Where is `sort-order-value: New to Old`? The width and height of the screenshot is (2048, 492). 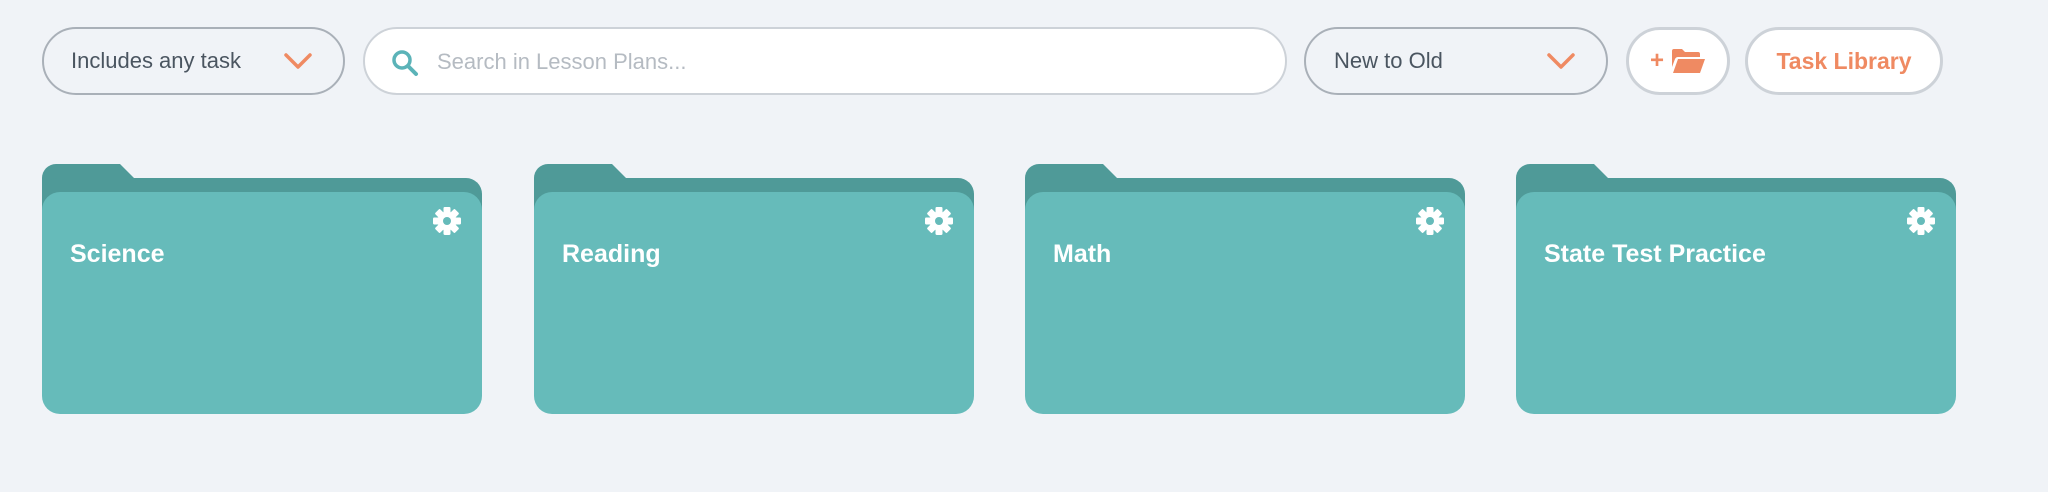
sort-order-value: New to Old is located at coordinates (1388, 60).